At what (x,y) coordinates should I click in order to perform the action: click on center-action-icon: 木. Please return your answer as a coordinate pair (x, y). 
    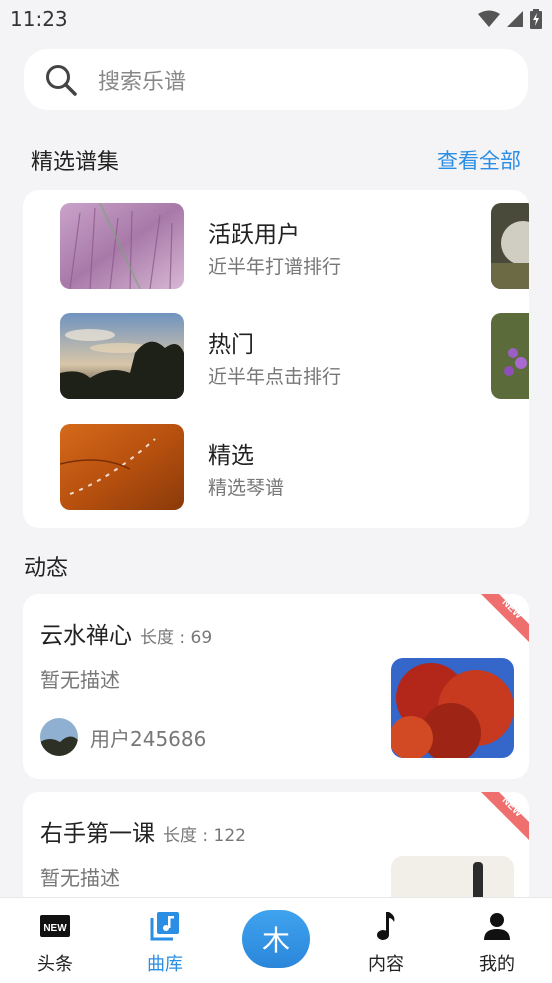
    Looking at the image, I should click on (275, 940).